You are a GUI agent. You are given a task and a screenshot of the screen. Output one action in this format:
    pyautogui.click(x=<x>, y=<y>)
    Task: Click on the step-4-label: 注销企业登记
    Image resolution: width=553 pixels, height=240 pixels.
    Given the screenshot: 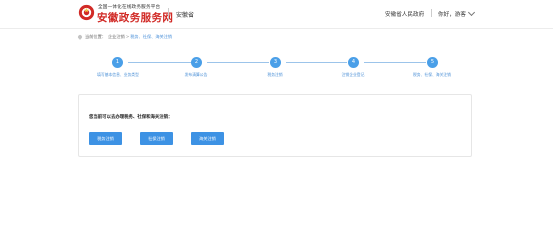 What is the action you would take?
    pyautogui.click(x=353, y=74)
    